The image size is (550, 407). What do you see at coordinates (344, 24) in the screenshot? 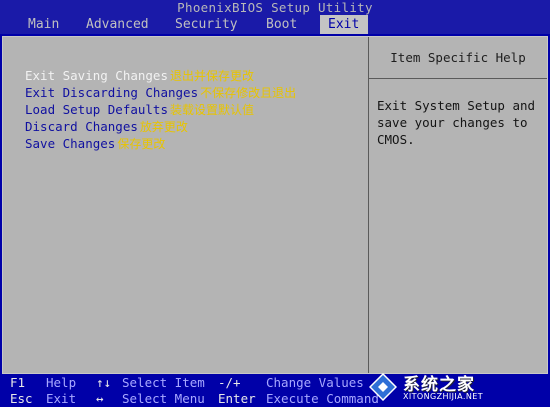
I see `tab-exit: Exit` at bounding box center [344, 24].